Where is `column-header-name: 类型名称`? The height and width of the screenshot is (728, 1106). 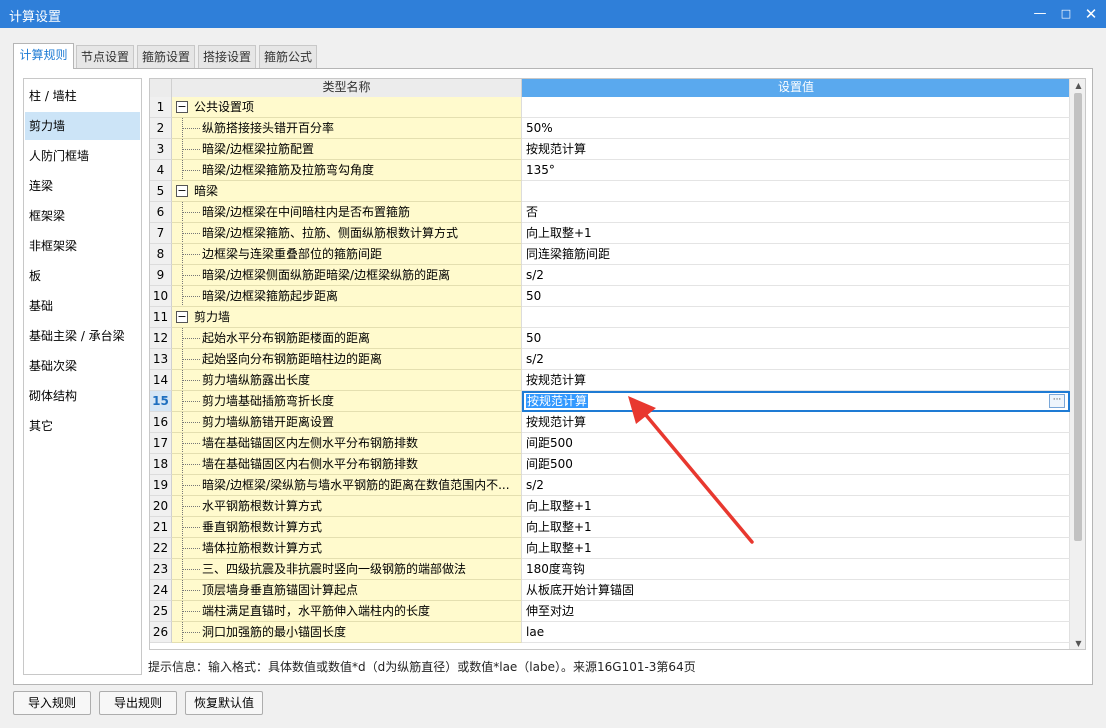
column-header-name: 类型名称 is located at coordinates (347, 88).